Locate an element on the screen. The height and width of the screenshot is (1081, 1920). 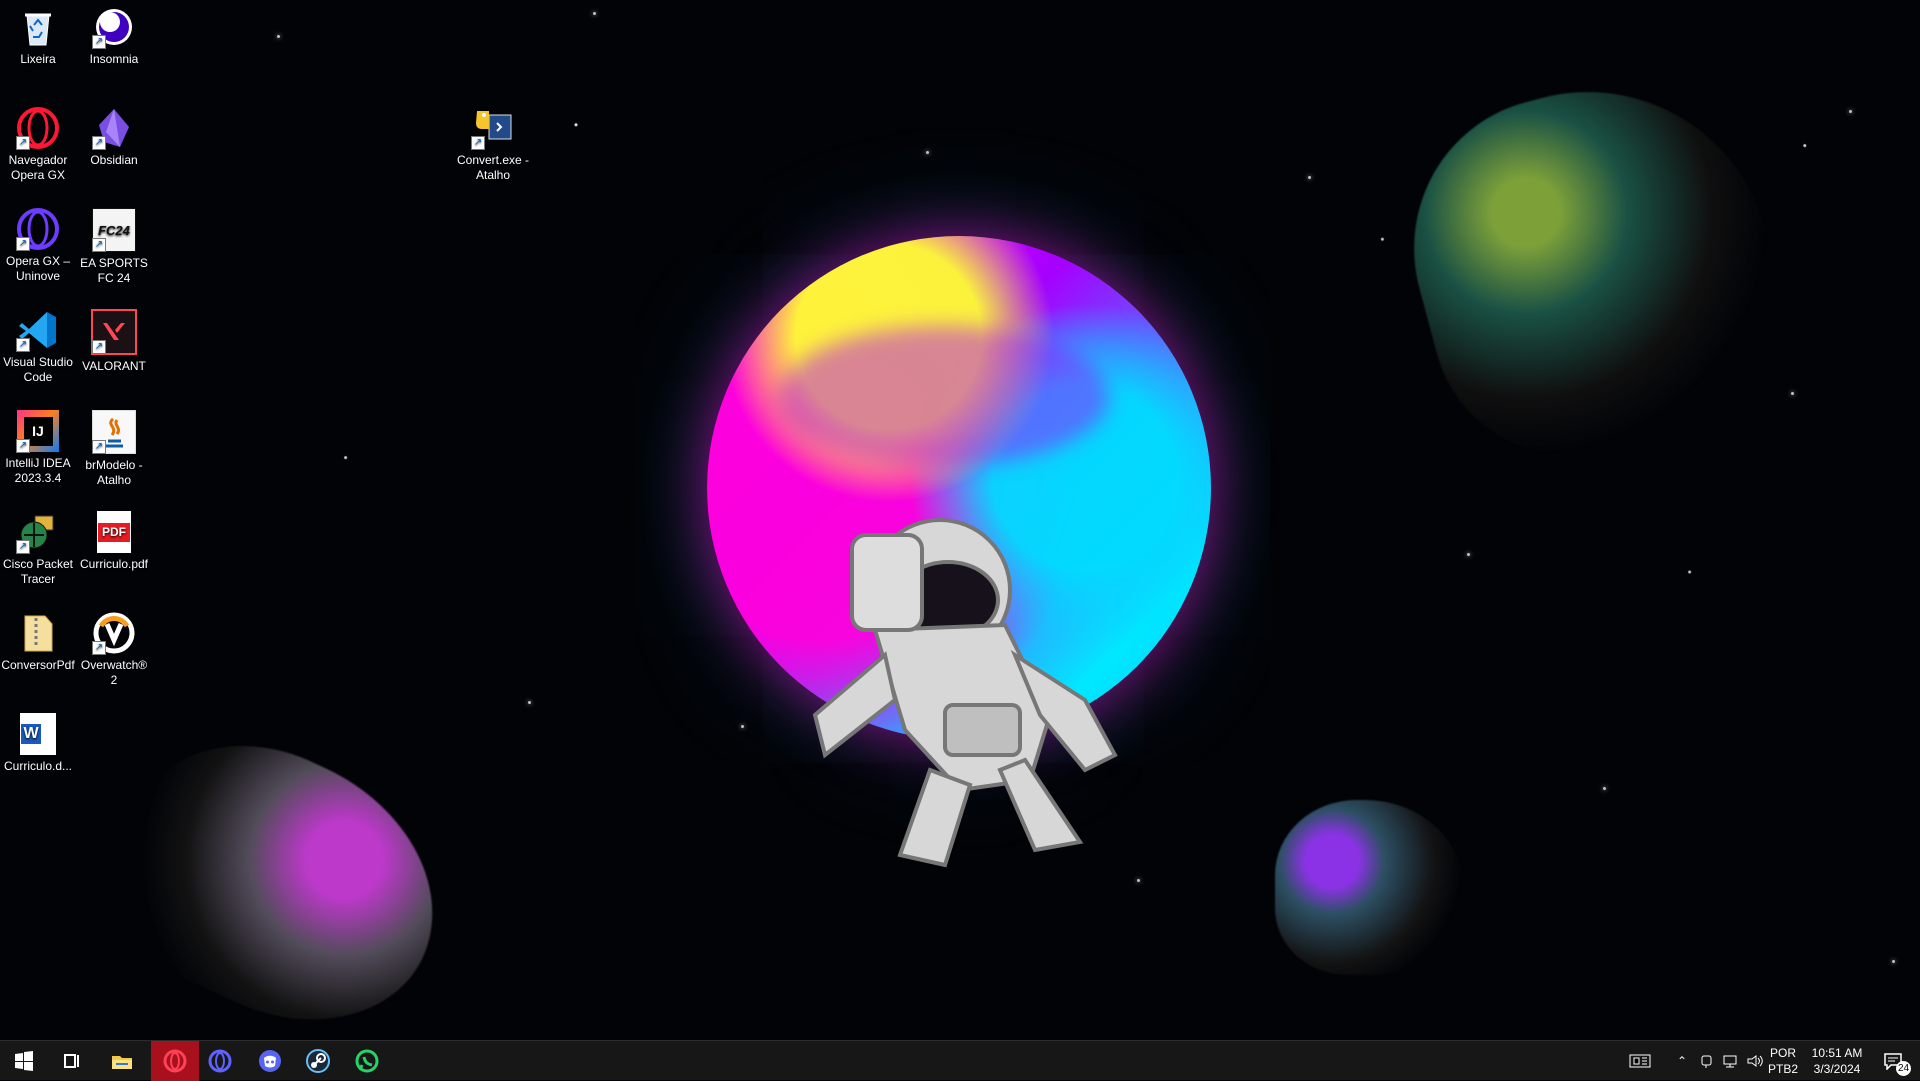
desktop-icon-label: Obsidian is located at coordinates (114, 160).